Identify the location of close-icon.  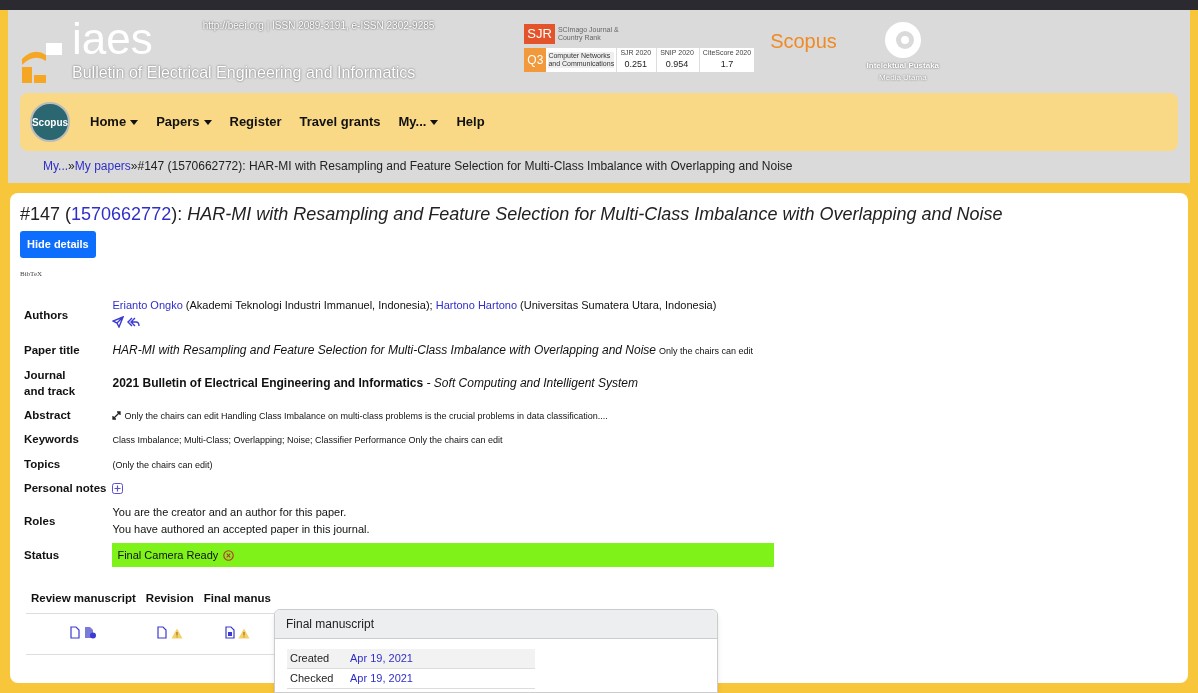
(229, 555).